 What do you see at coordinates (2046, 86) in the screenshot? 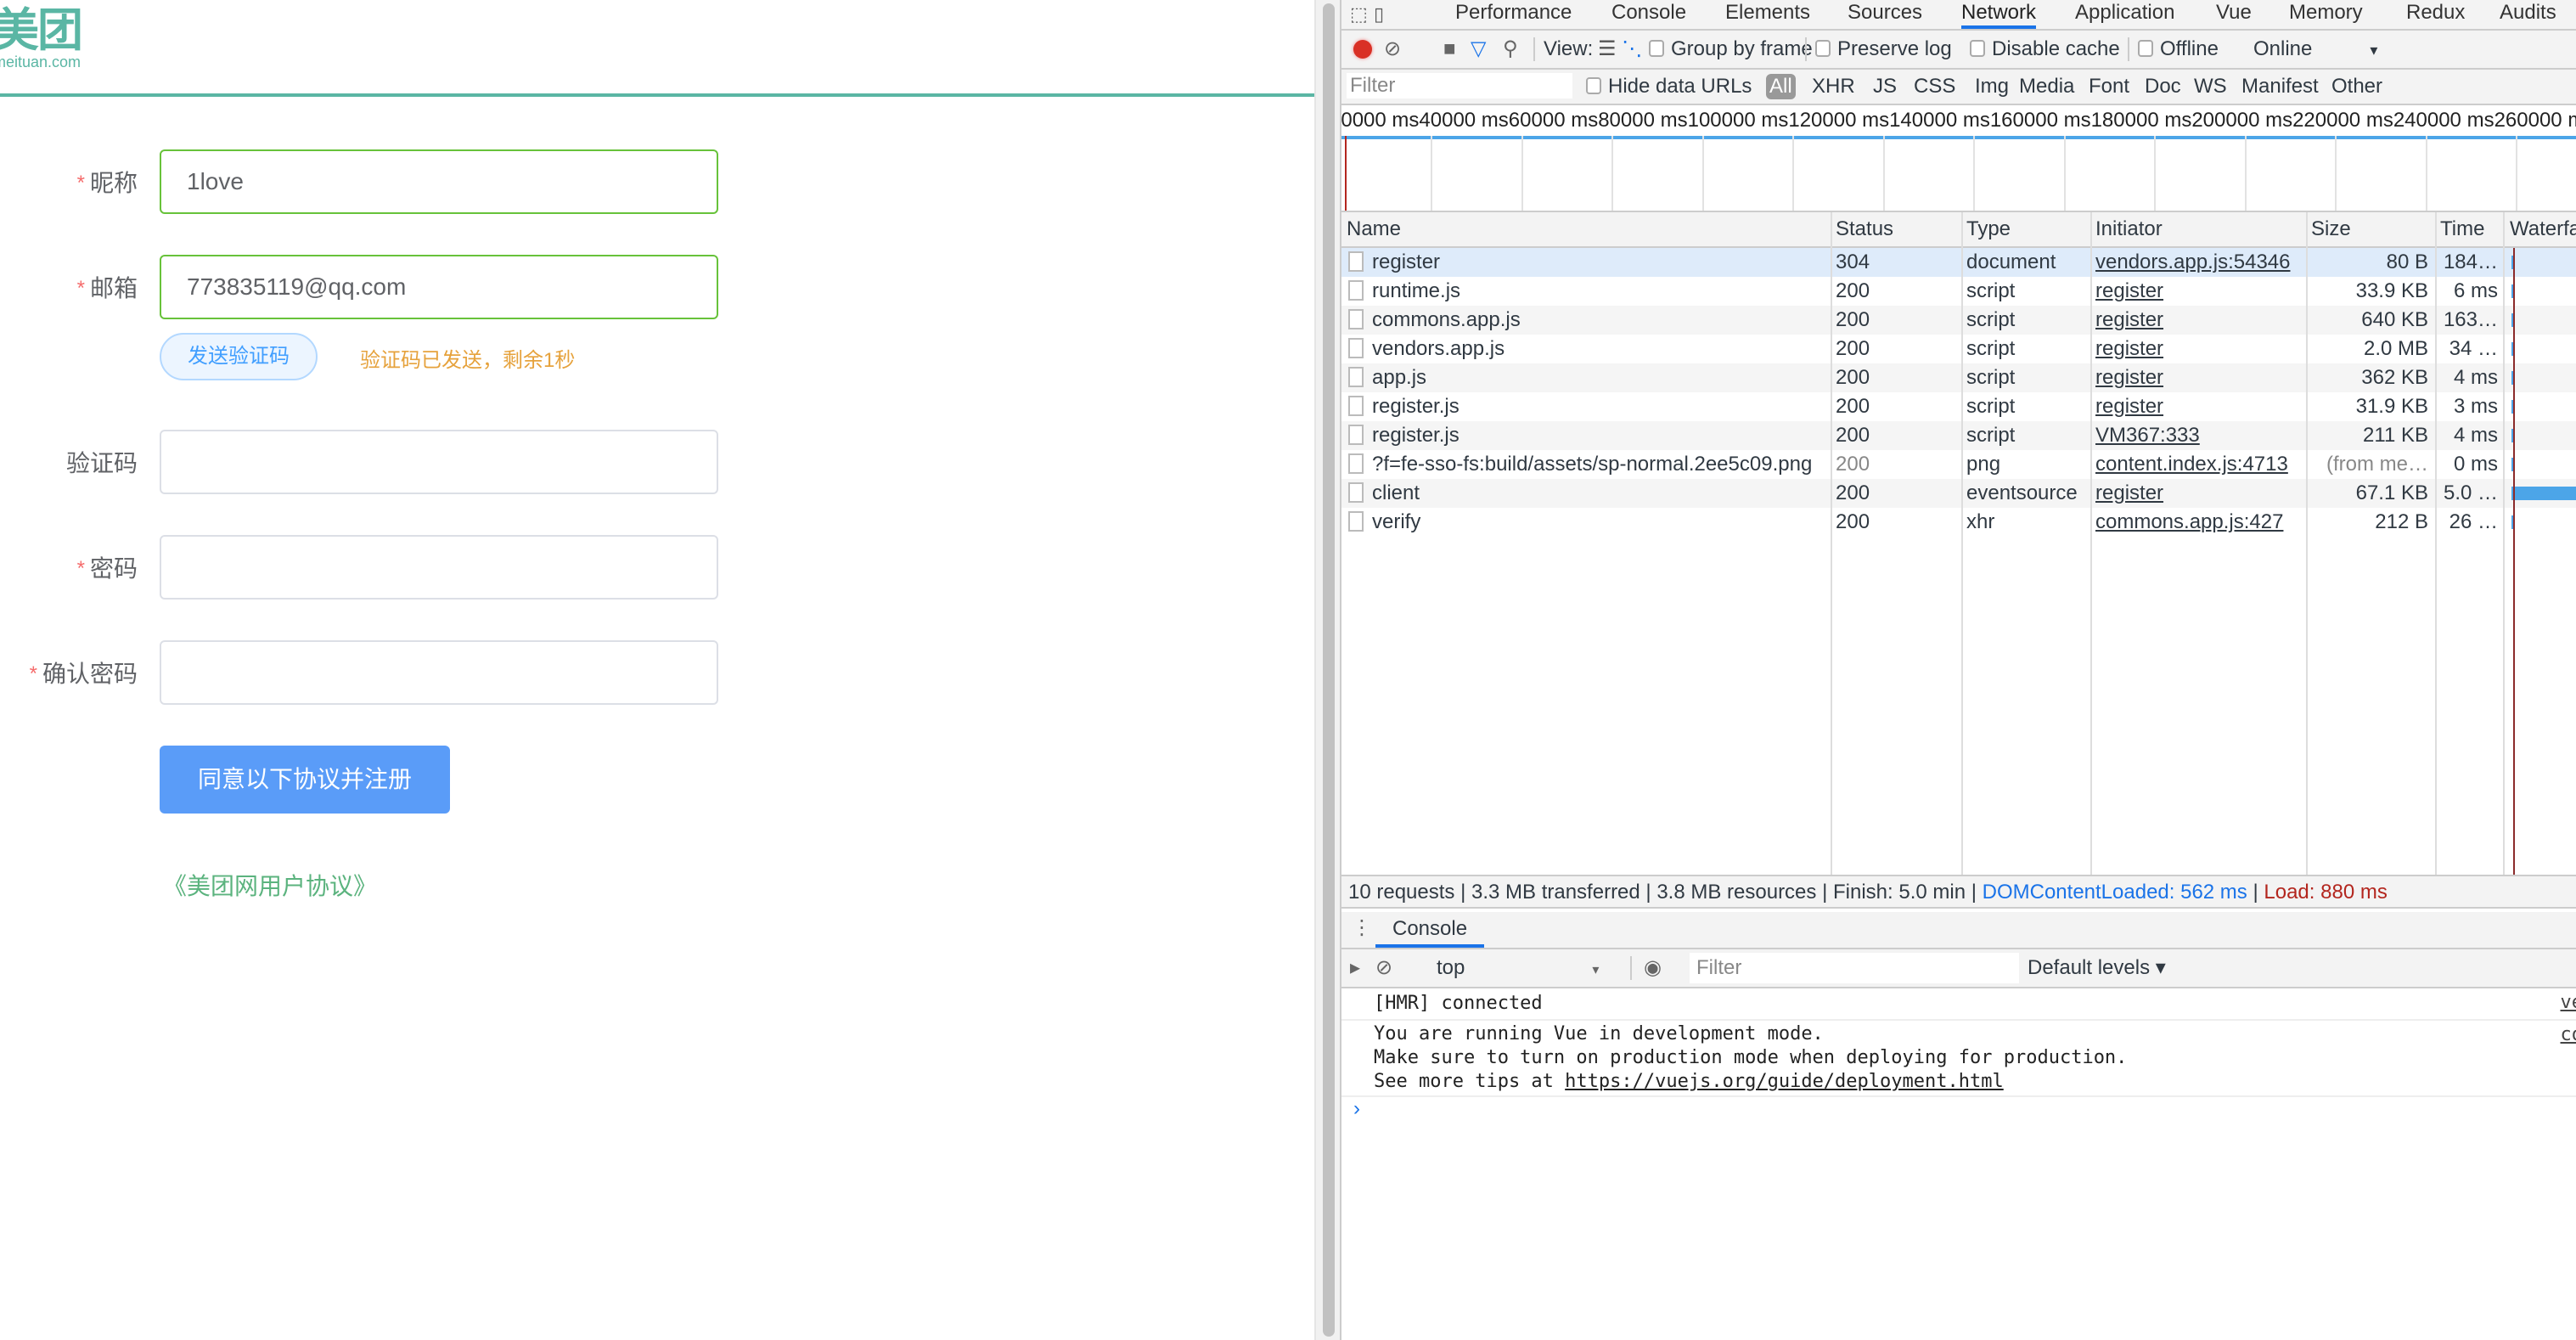
I see `filter-type-media: Media` at bounding box center [2046, 86].